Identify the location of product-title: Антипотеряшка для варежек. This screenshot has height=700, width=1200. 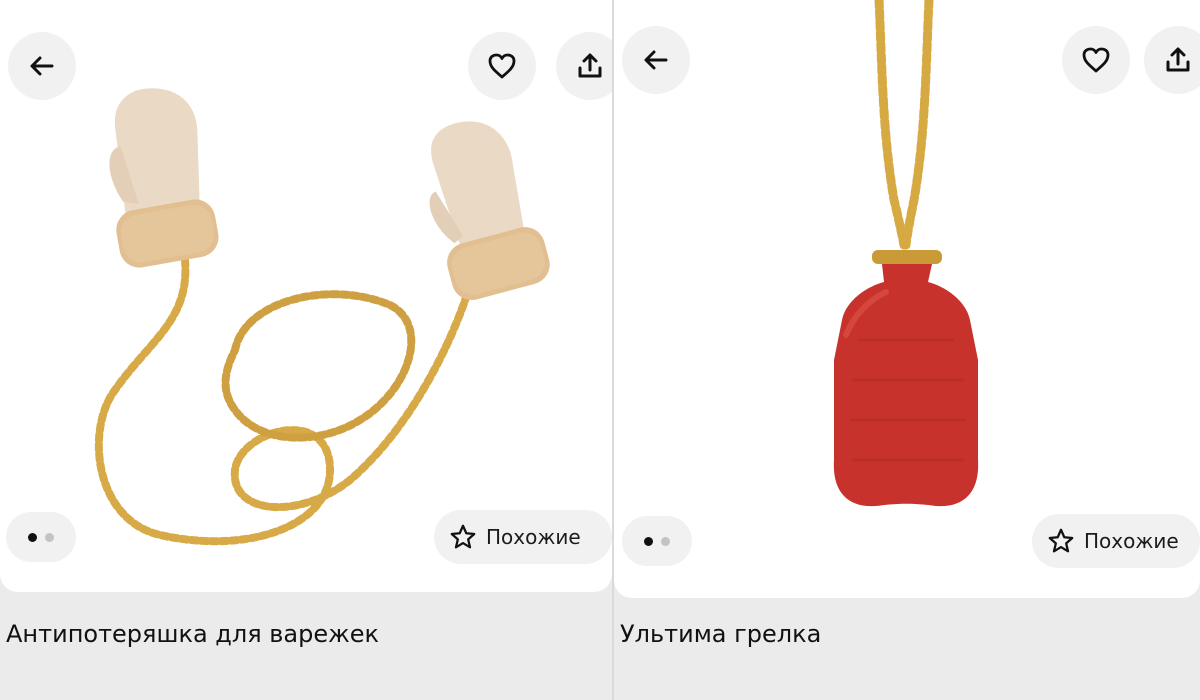
(192, 634).